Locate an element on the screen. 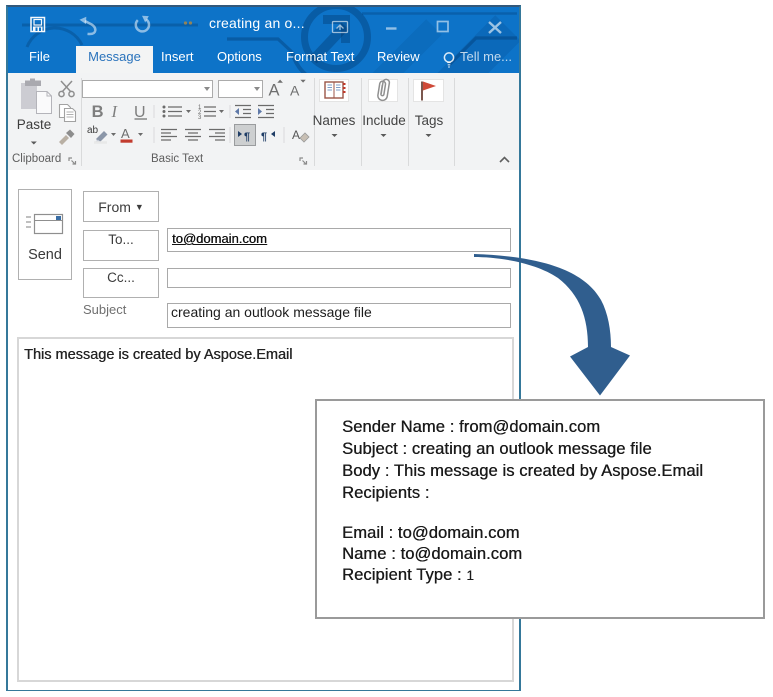 The height and width of the screenshot is (697, 773). svg-text: ab is located at coordinates (93, 130).